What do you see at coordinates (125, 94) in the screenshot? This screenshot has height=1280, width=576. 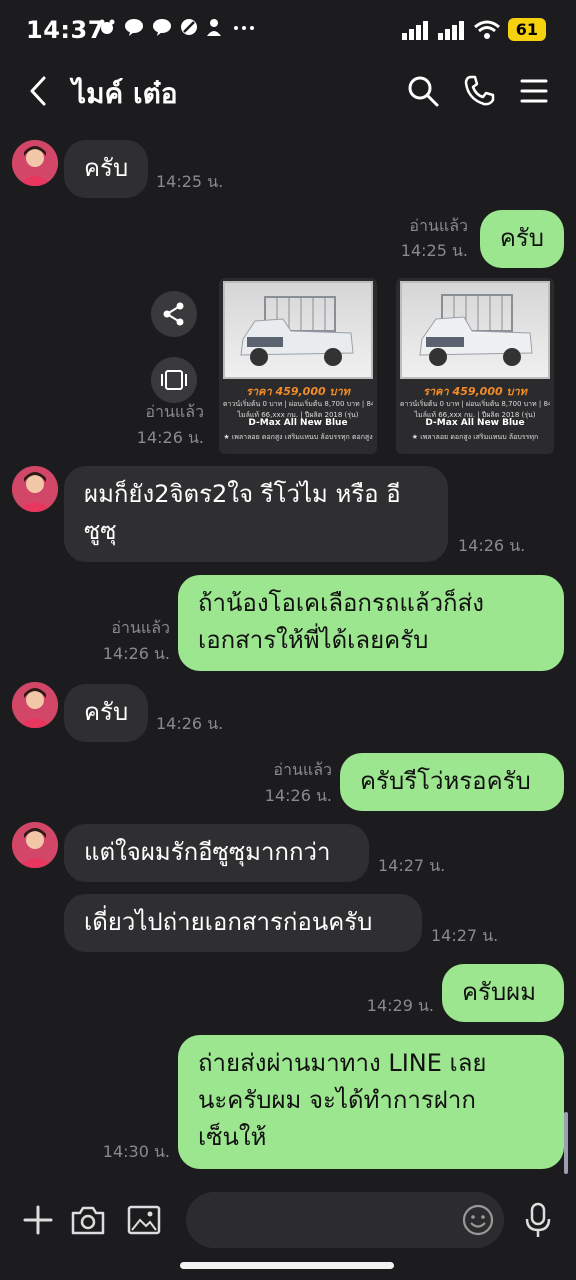 I see `chat-title: ไมค์ เต๋อ` at bounding box center [125, 94].